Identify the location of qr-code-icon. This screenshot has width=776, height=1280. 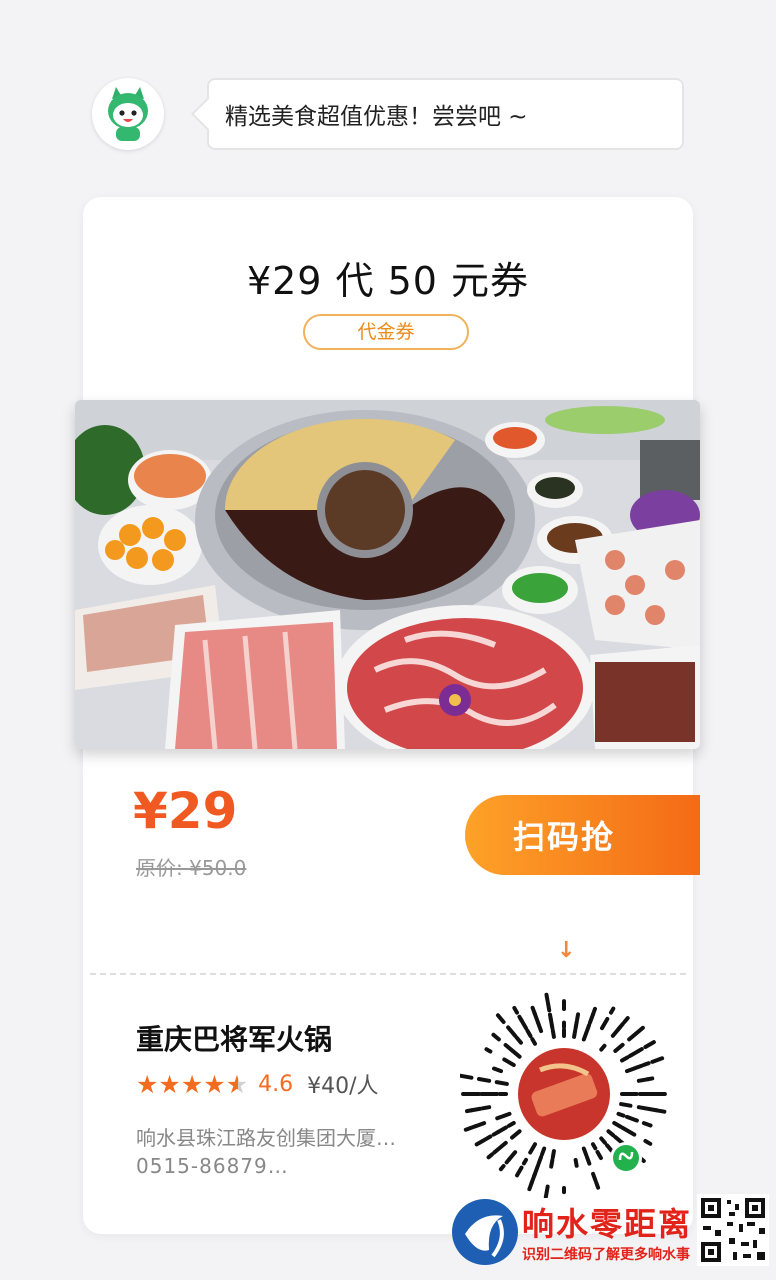
(564, 1094).